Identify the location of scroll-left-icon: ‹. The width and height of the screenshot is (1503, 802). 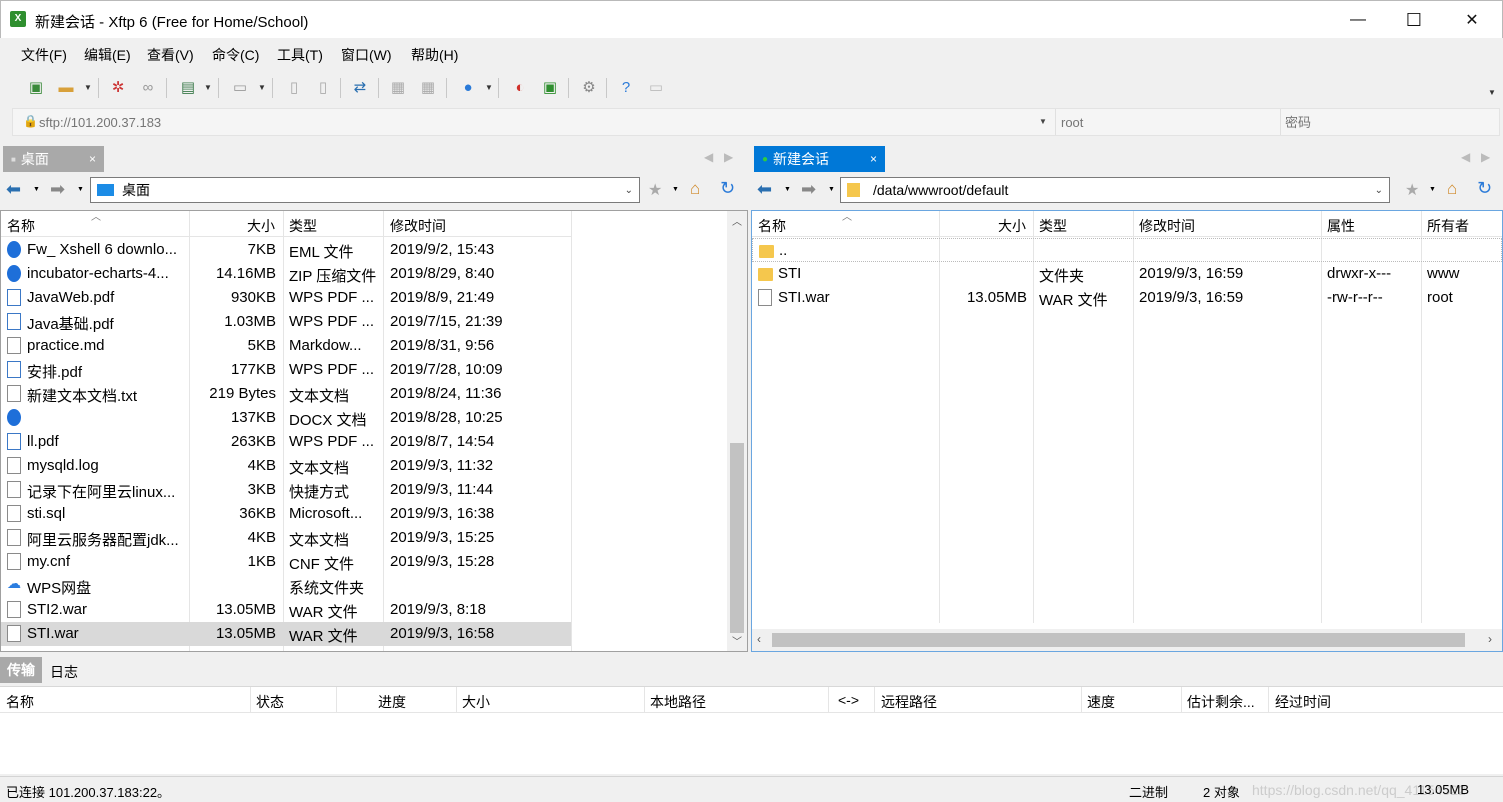
(759, 639).